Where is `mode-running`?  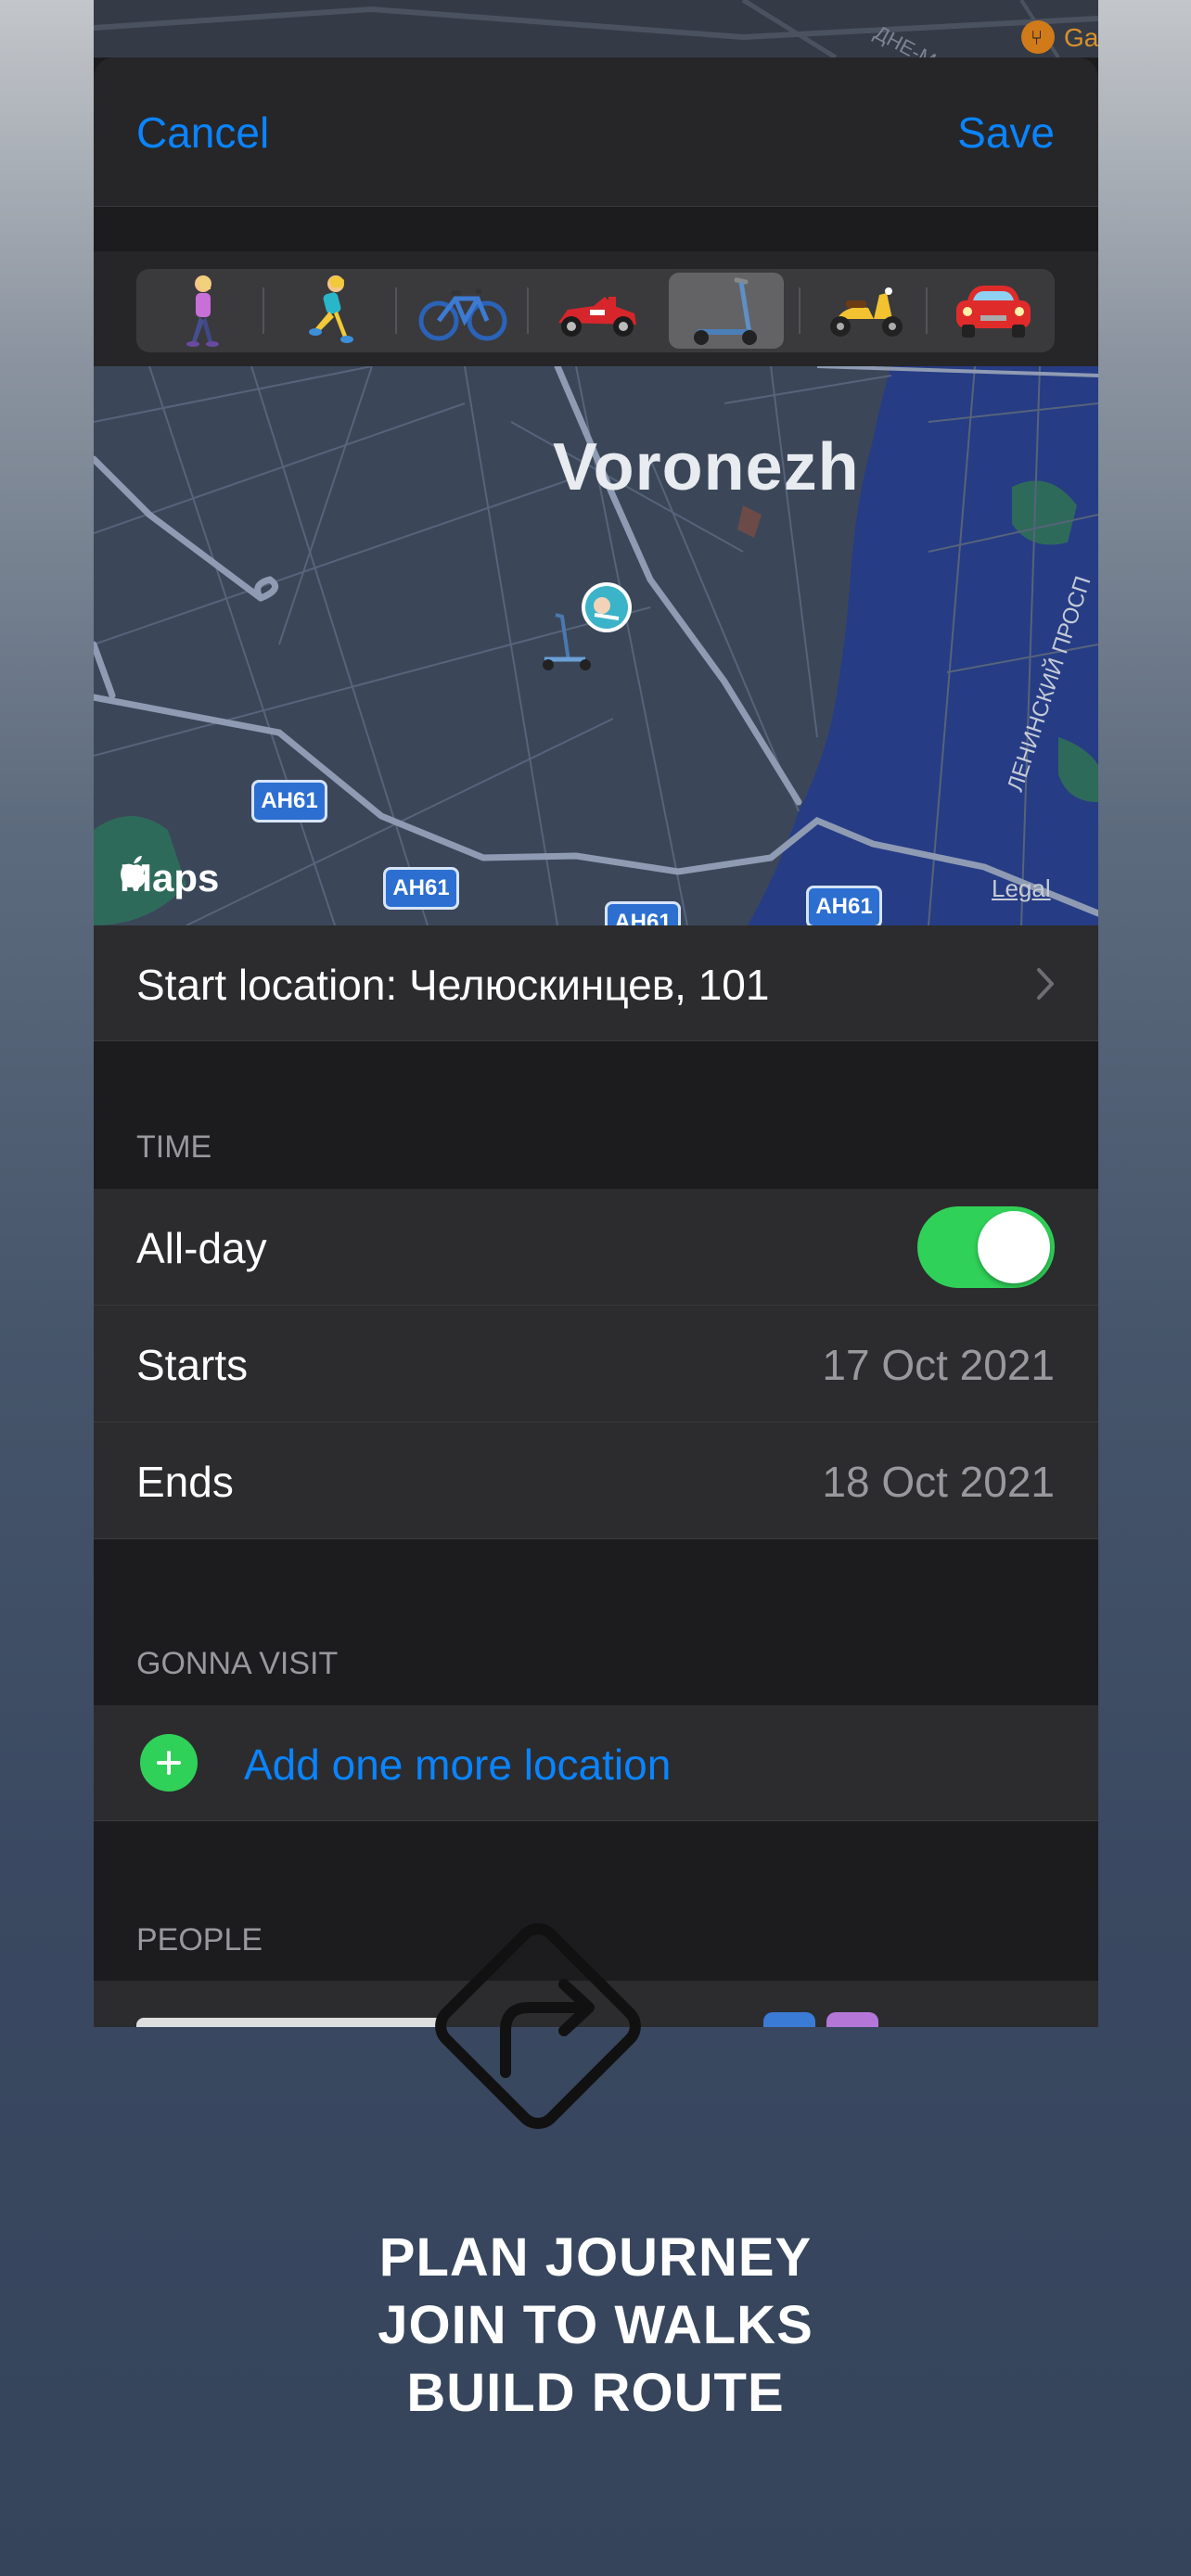
mode-running is located at coordinates (331, 311).